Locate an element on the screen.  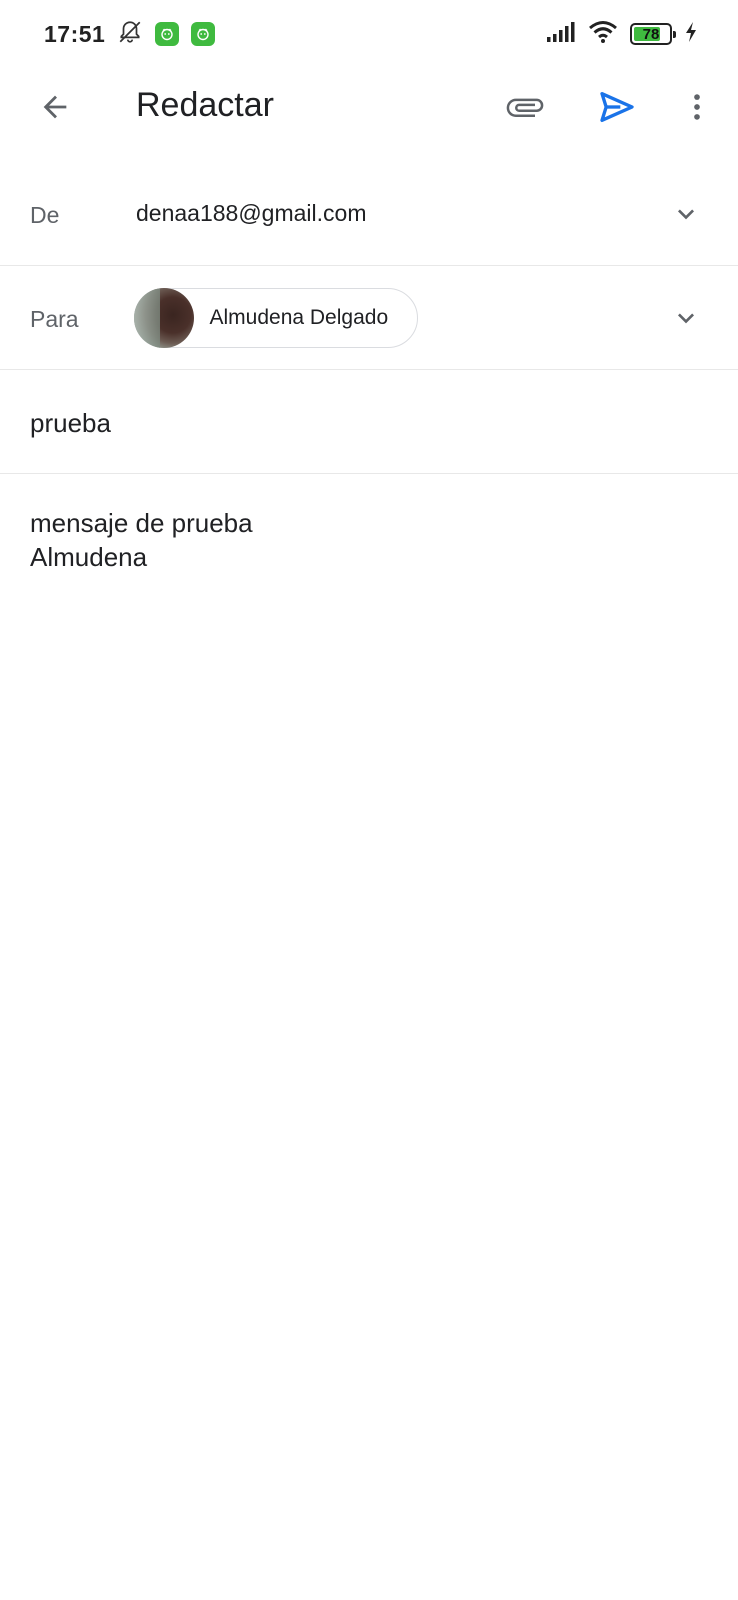
to-expand-button is located at coordinates (686, 318).